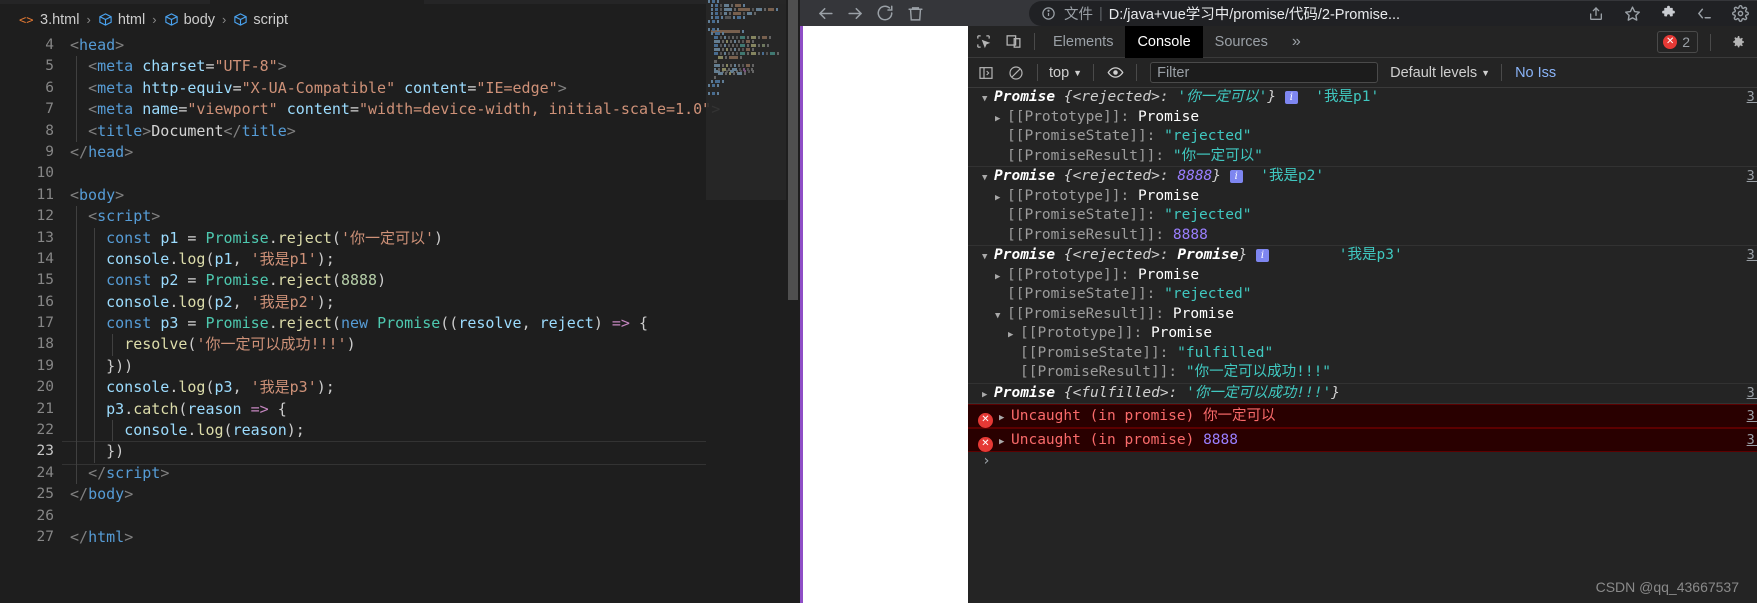  Describe the element at coordinates (400, 537) in the screenshot. I see `code-line: 27 </html>` at that location.